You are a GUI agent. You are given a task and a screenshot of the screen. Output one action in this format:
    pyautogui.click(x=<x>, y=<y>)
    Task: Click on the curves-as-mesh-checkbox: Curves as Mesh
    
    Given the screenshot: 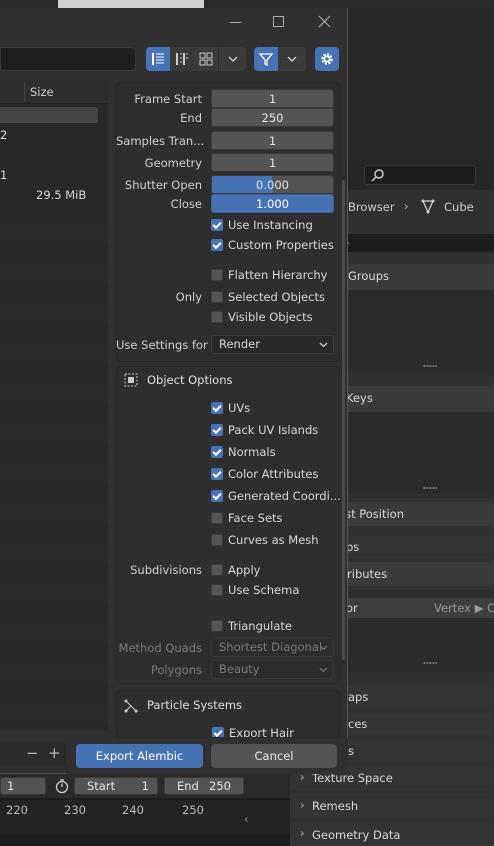 What is the action you would take?
    pyautogui.click(x=265, y=540)
    